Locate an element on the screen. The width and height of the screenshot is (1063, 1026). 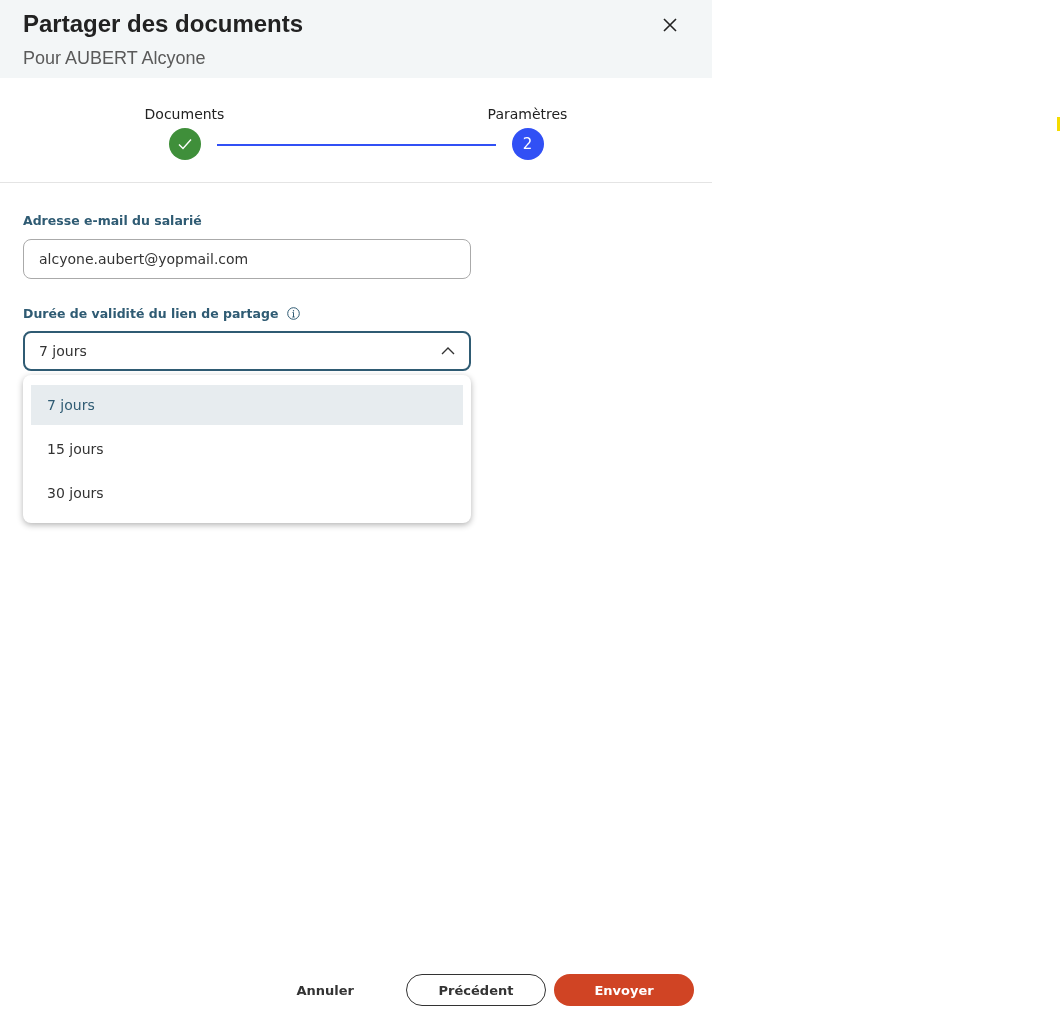
chevron-icon is located at coordinates (448, 351).